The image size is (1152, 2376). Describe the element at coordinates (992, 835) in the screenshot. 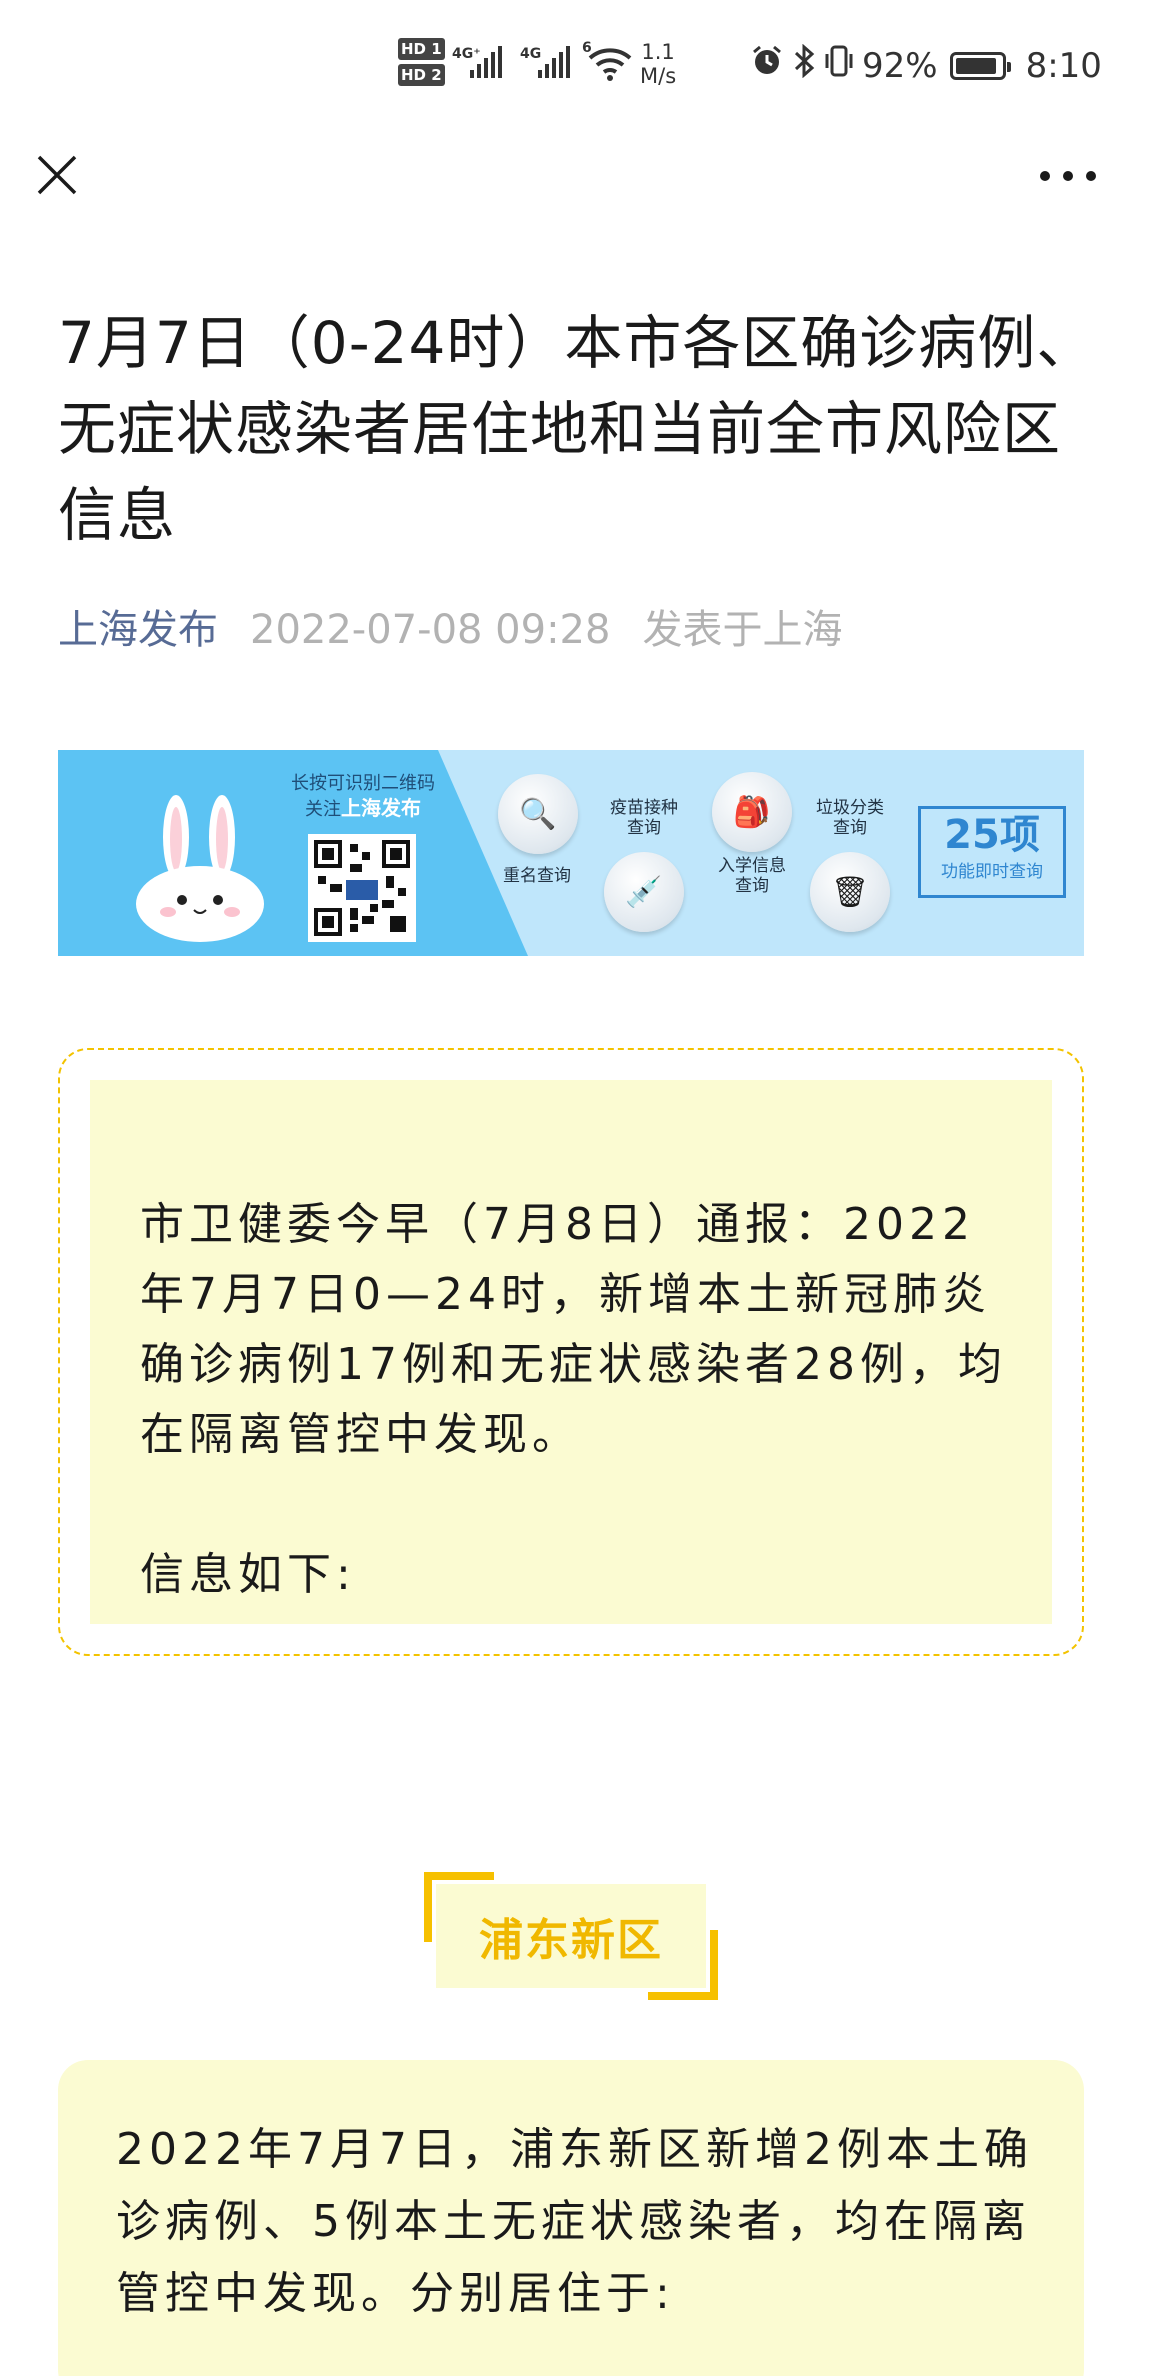

I see `feature-count: 25项` at that location.